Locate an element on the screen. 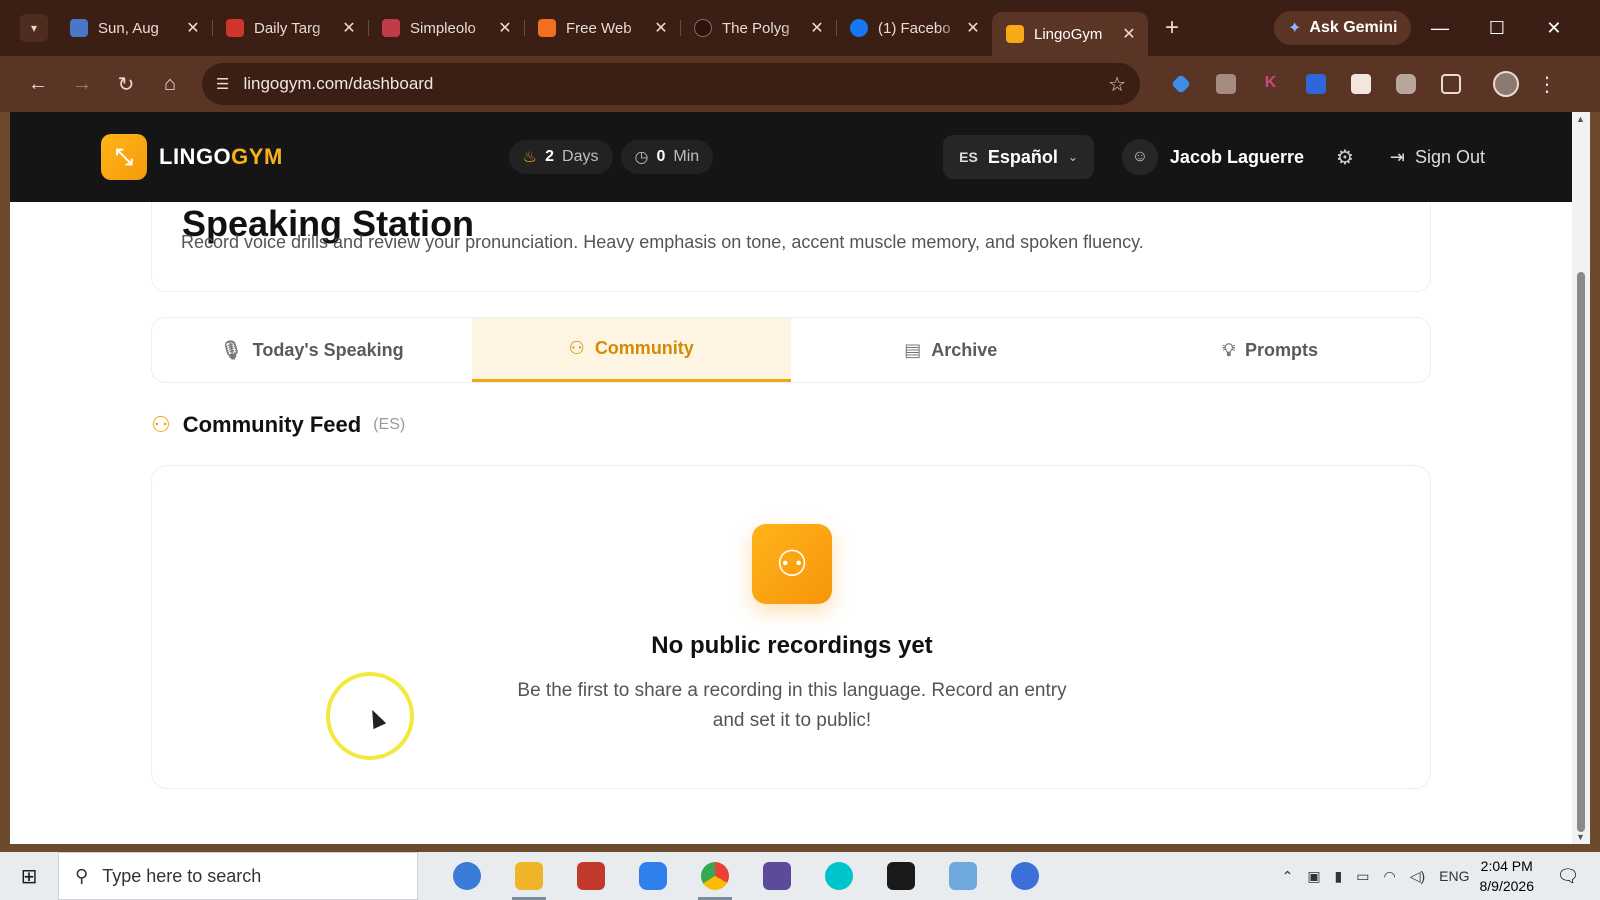 The image size is (1600, 900). tab-title: Daily Targ is located at coordinates (287, 28).